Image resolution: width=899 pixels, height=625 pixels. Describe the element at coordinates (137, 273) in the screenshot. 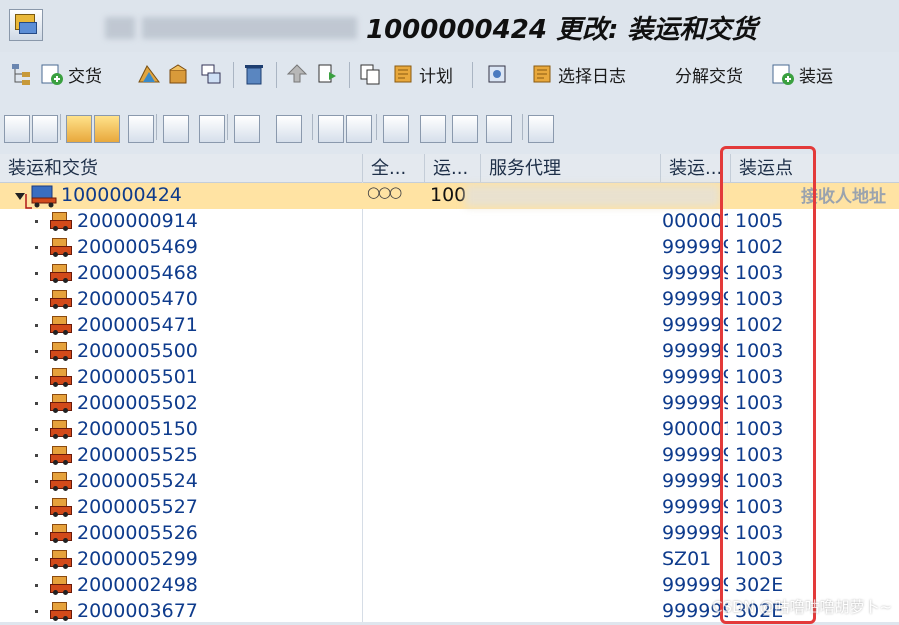

I see `delivery-number: 2000005468` at that location.